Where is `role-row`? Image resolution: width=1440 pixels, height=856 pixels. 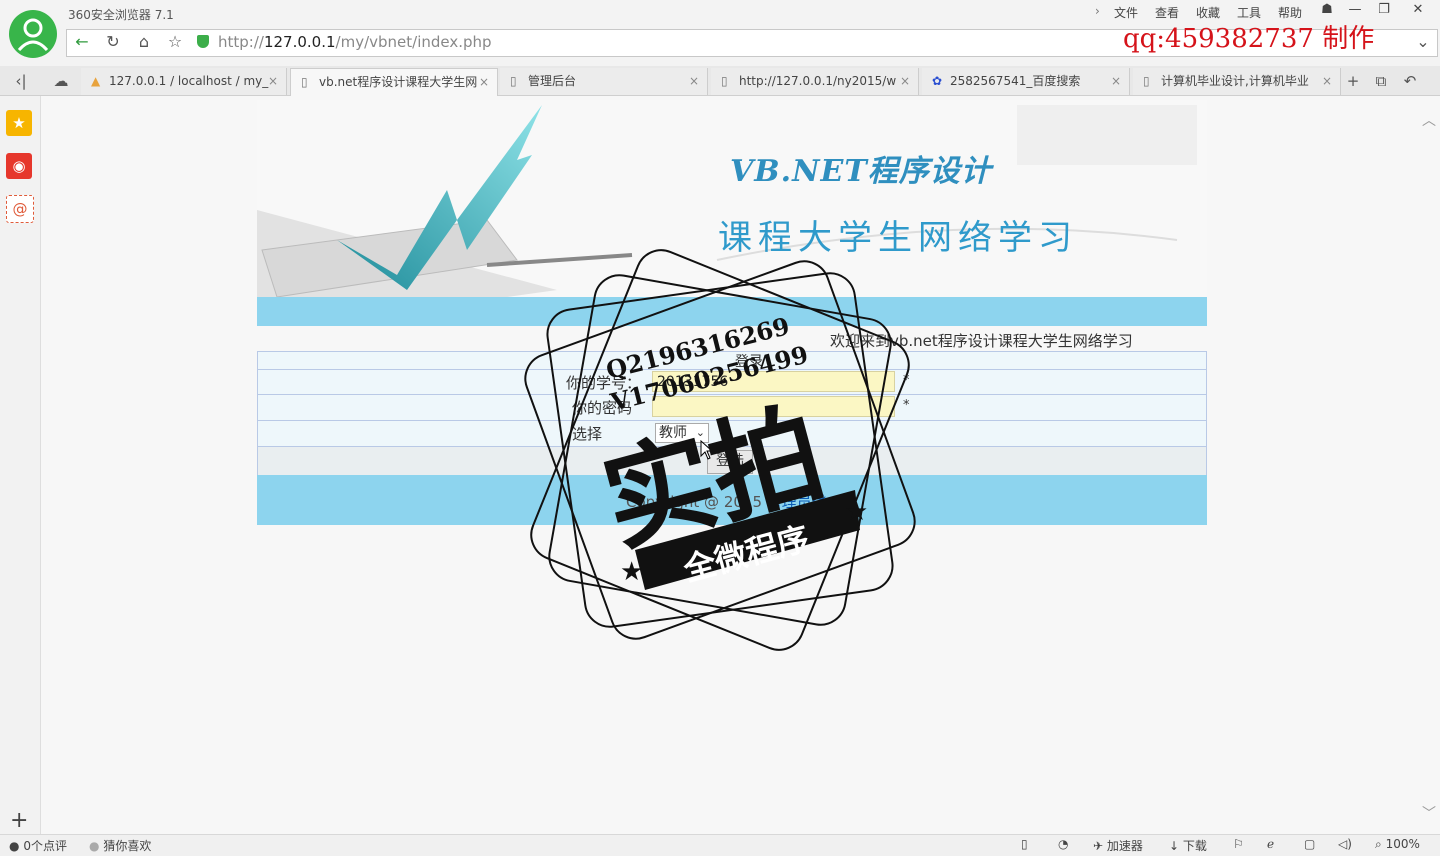
role-row is located at coordinates (732, 433).